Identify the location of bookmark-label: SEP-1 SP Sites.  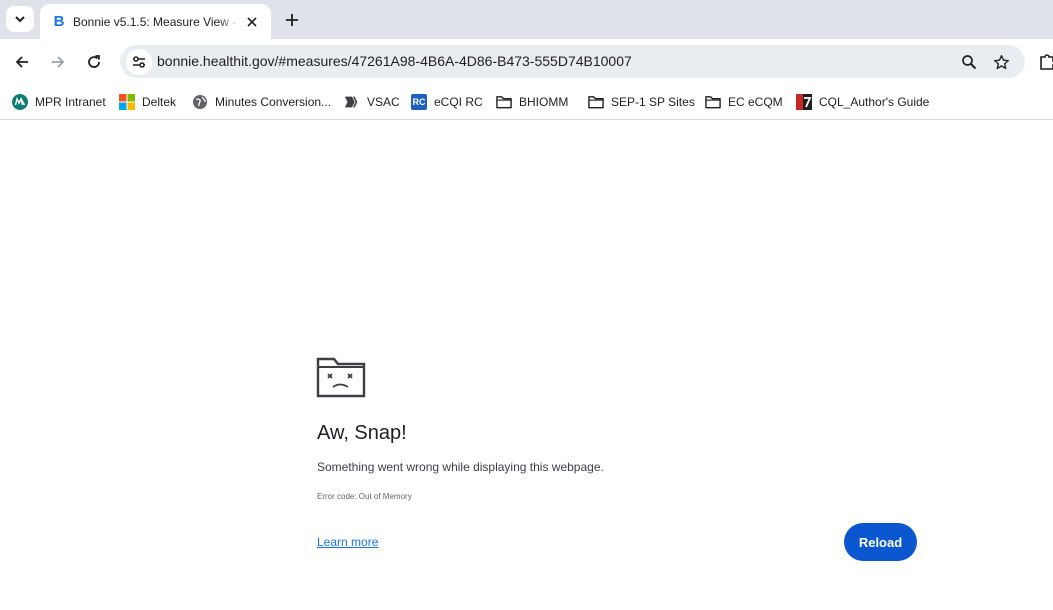
(653, 102).